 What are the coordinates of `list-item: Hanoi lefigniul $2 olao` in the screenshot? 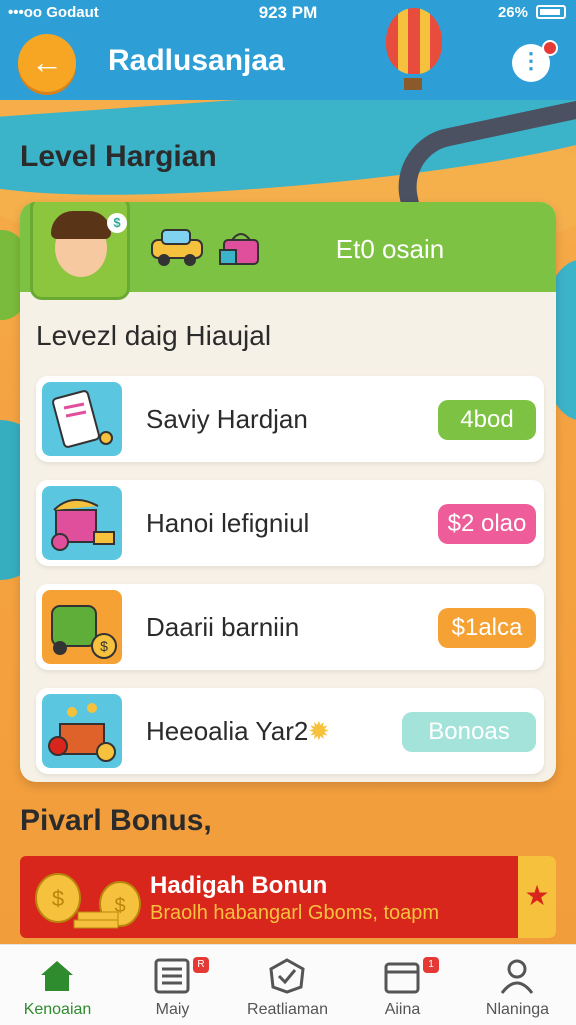 It's located at (290, 523).